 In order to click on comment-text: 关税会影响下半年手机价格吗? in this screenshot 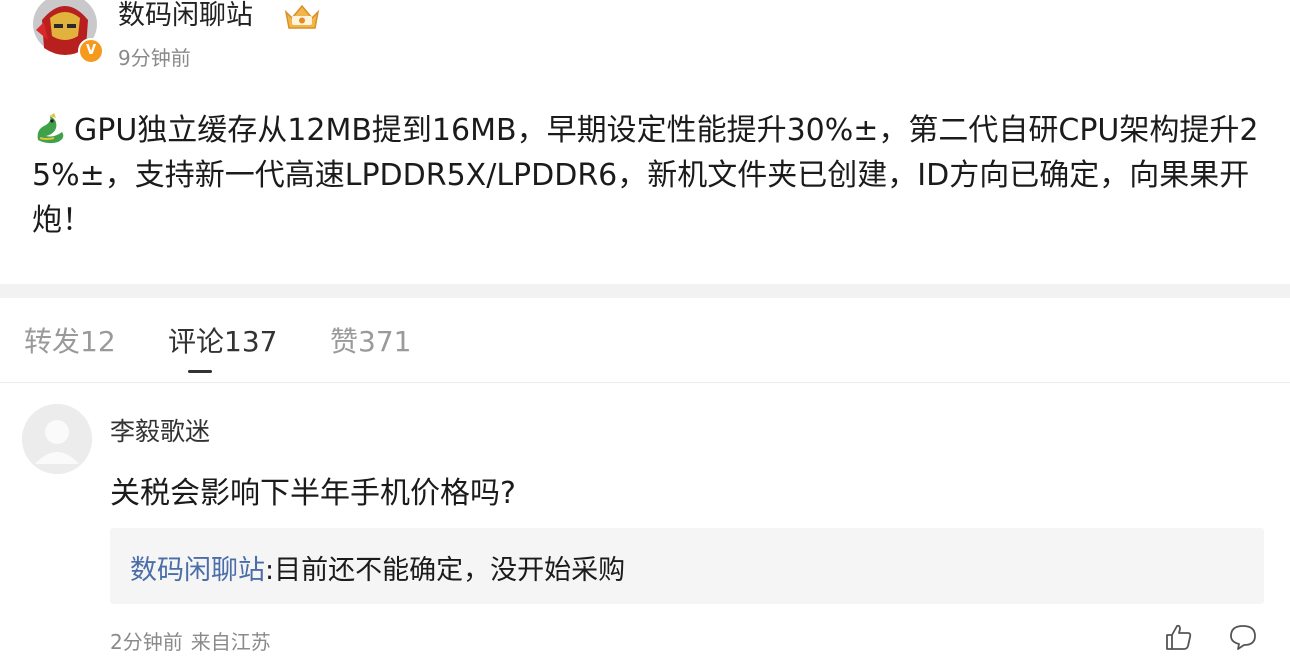, I will do `click(313, 493)`.